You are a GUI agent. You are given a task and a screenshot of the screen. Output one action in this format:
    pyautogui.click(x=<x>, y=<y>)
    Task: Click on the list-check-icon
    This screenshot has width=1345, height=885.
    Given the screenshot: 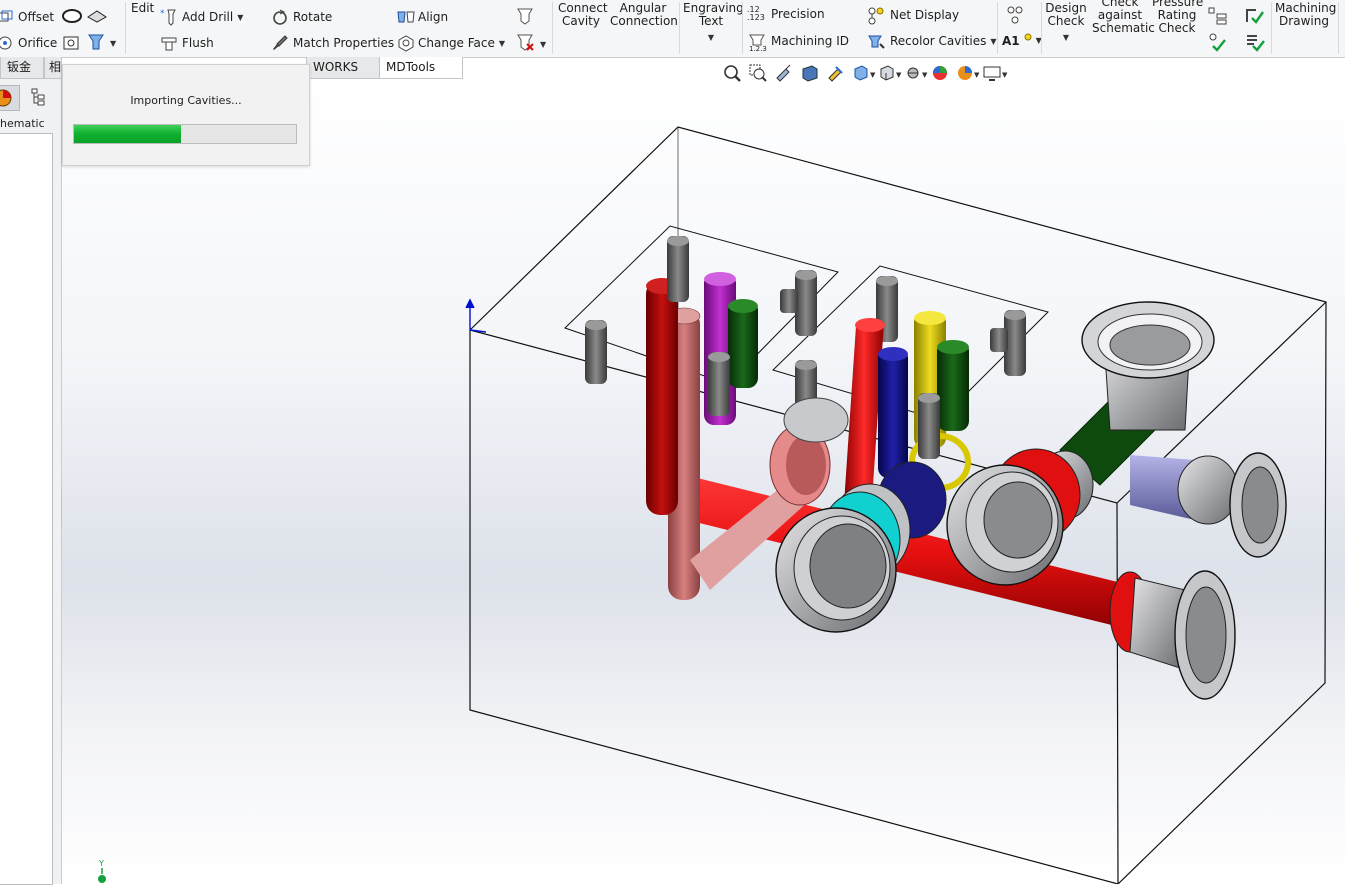 What is the action you would take?
    pyautogui.click(x=1255, y=42)
    